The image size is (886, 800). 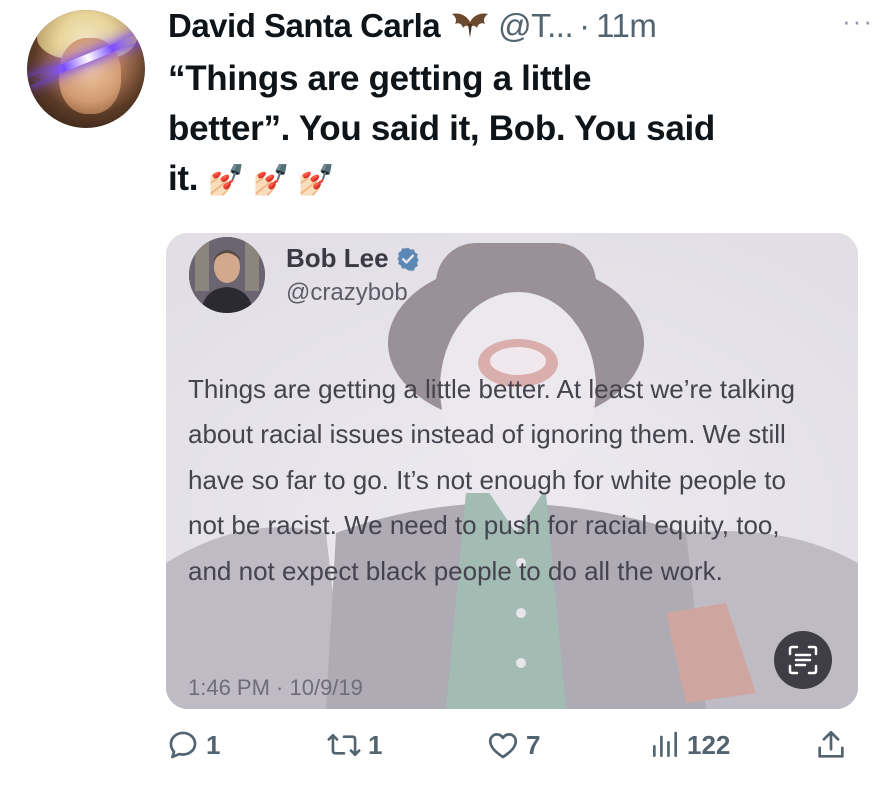 I want to click on author-name: David Santa Carla, so click(x=304, y=26).